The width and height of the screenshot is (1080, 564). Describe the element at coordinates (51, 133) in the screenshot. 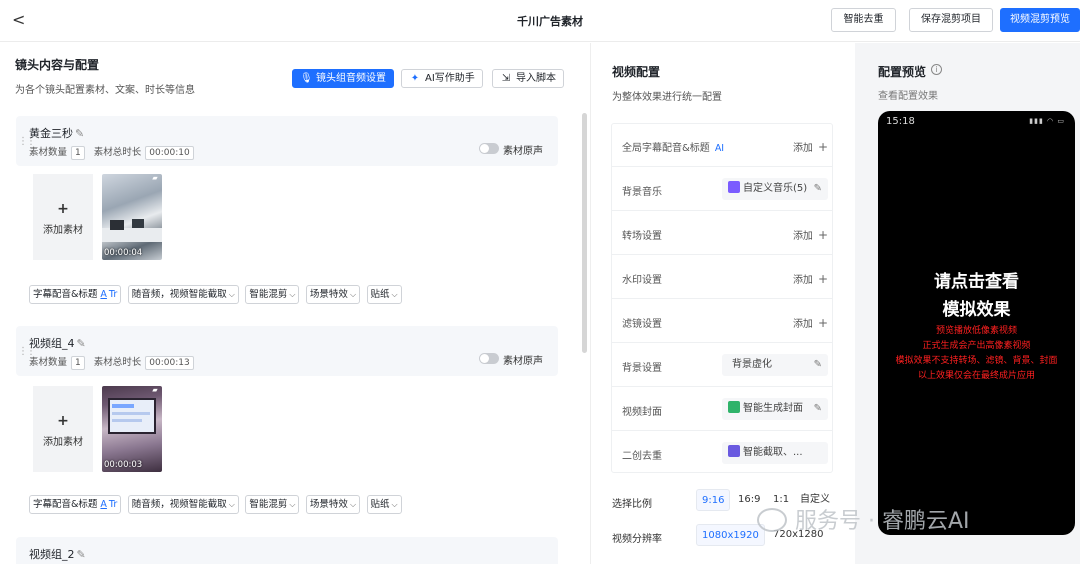

I see `group-name: 黄金三秒` at that location.